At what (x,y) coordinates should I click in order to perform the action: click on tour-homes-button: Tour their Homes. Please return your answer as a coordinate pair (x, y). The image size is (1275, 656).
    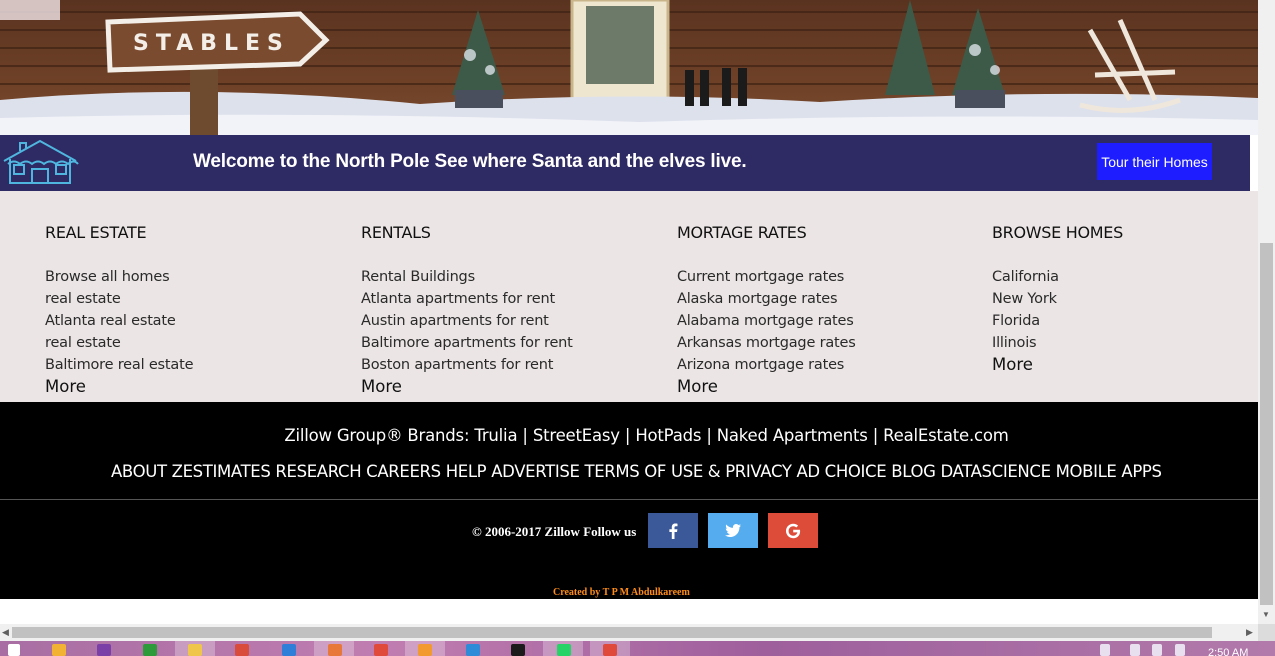
    Looking at the image, I should click on (1154, 161).